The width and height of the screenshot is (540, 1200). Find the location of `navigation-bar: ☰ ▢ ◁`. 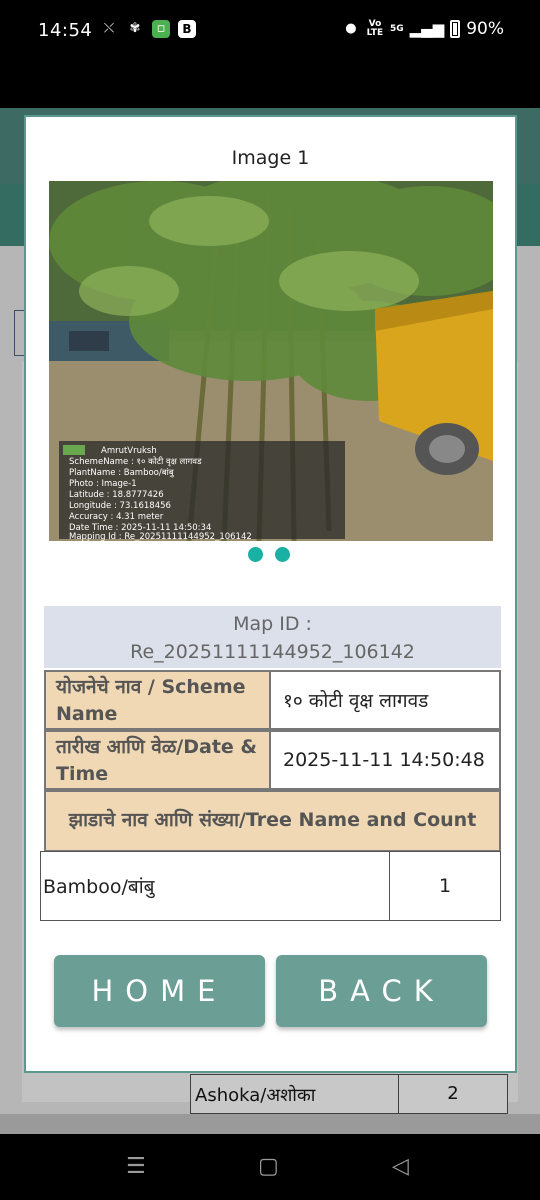

navigation-bar: ☰ ▢ ◁ is located at coordinates (270, 1167).